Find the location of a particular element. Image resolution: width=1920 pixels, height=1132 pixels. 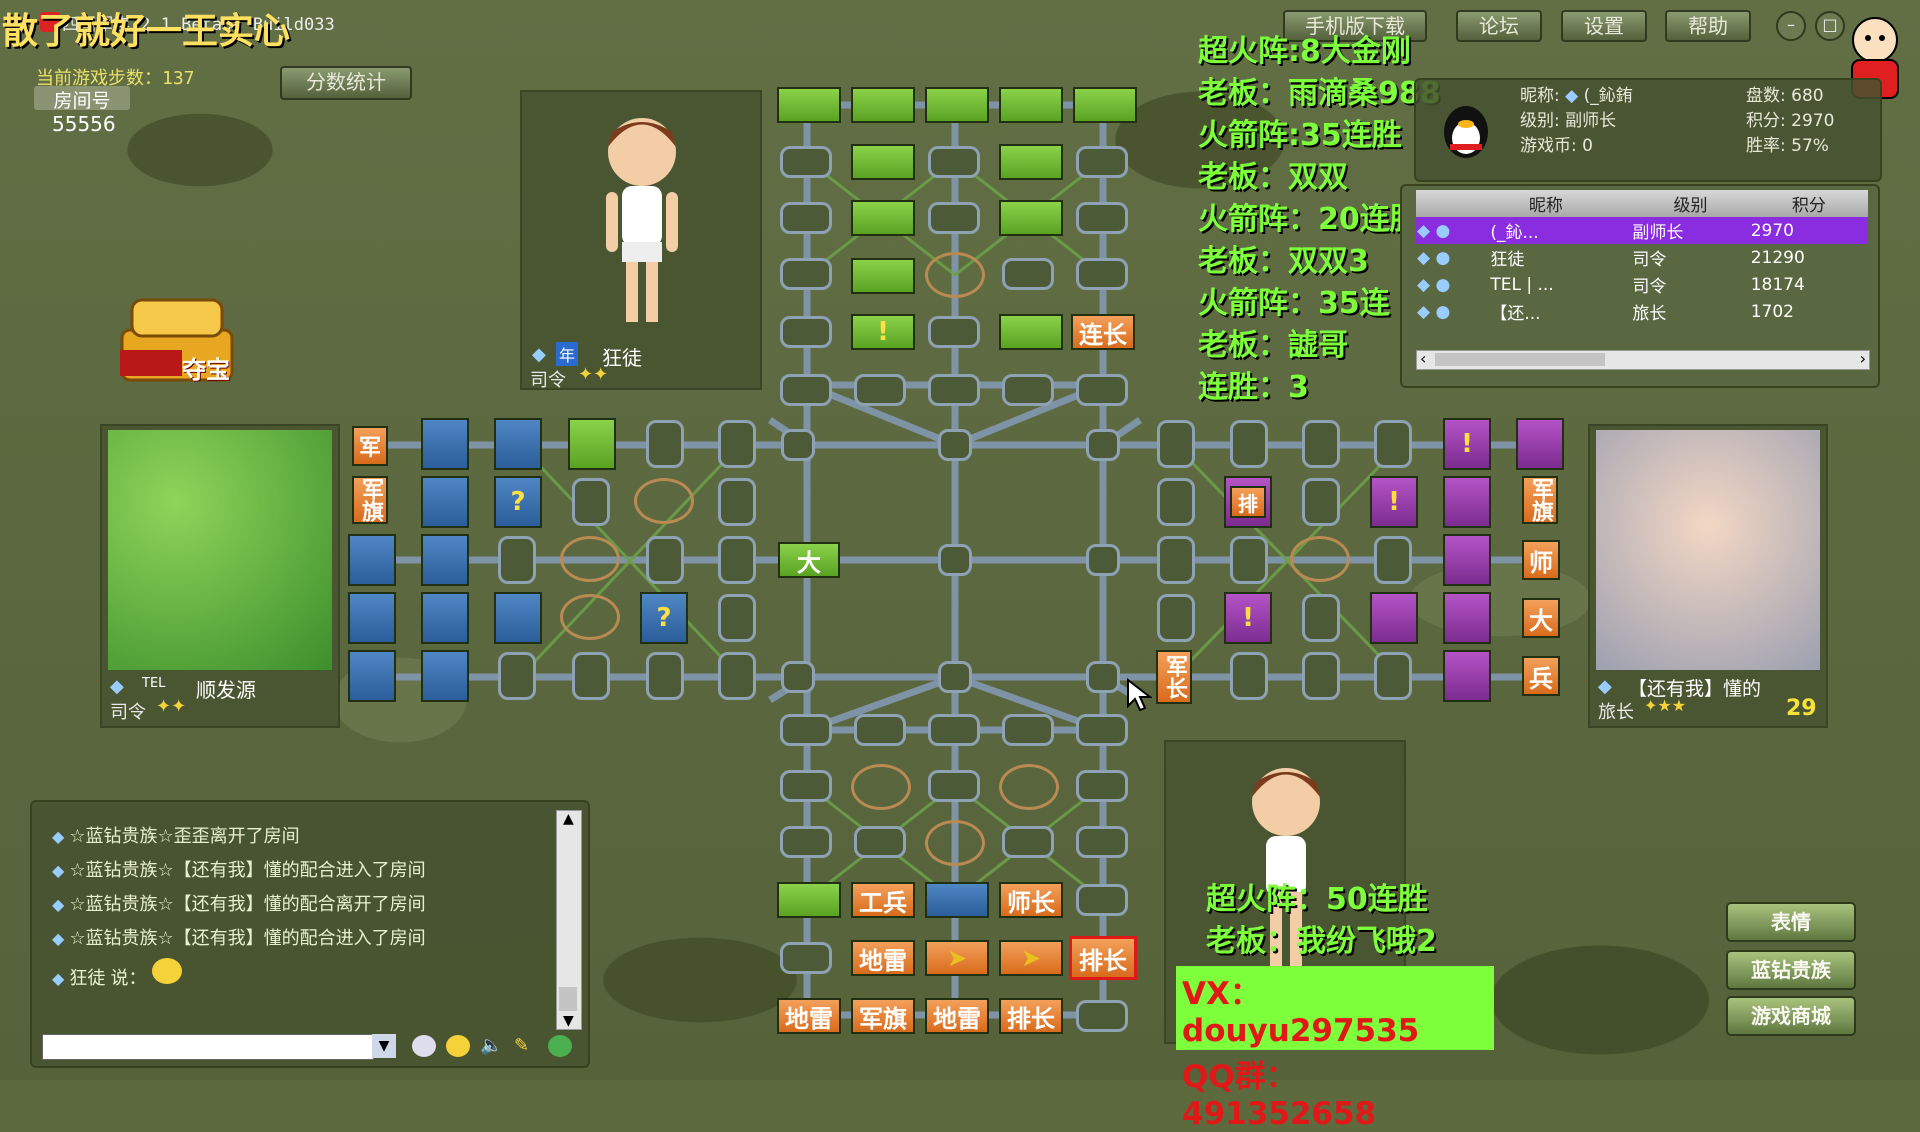

emoji-icon is located at coordinates (458, 1046).